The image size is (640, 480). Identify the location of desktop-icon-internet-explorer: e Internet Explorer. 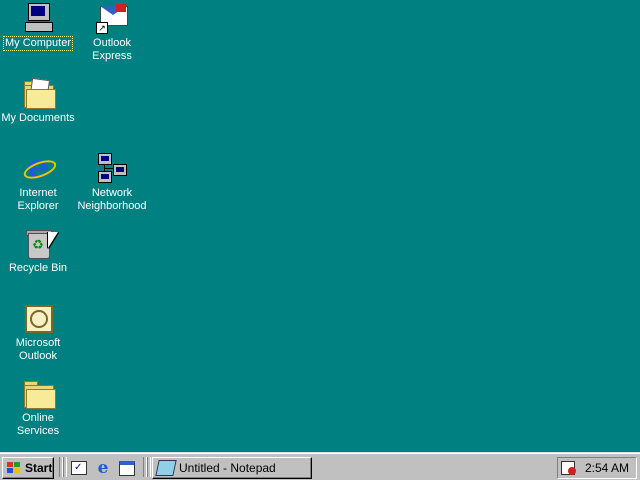
(38, 181).